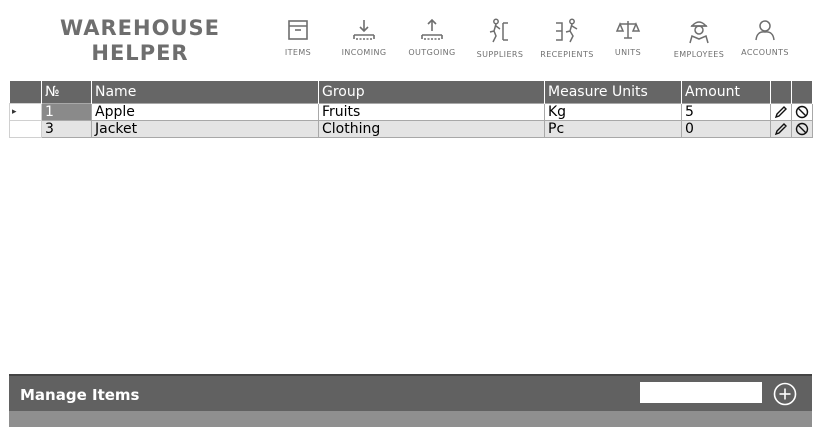 Image resolution: width=820 pixels, height=433 pixels. I want to click on table-header-row: № Name Group Measure Units Amount, so click(411, 92).